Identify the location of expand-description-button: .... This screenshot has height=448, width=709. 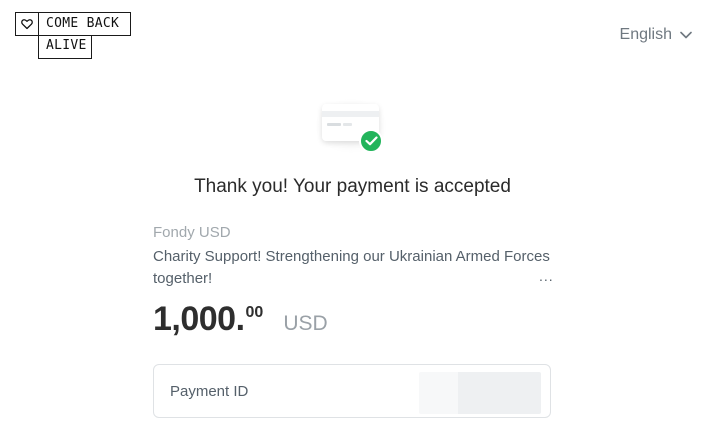
(546, 276).